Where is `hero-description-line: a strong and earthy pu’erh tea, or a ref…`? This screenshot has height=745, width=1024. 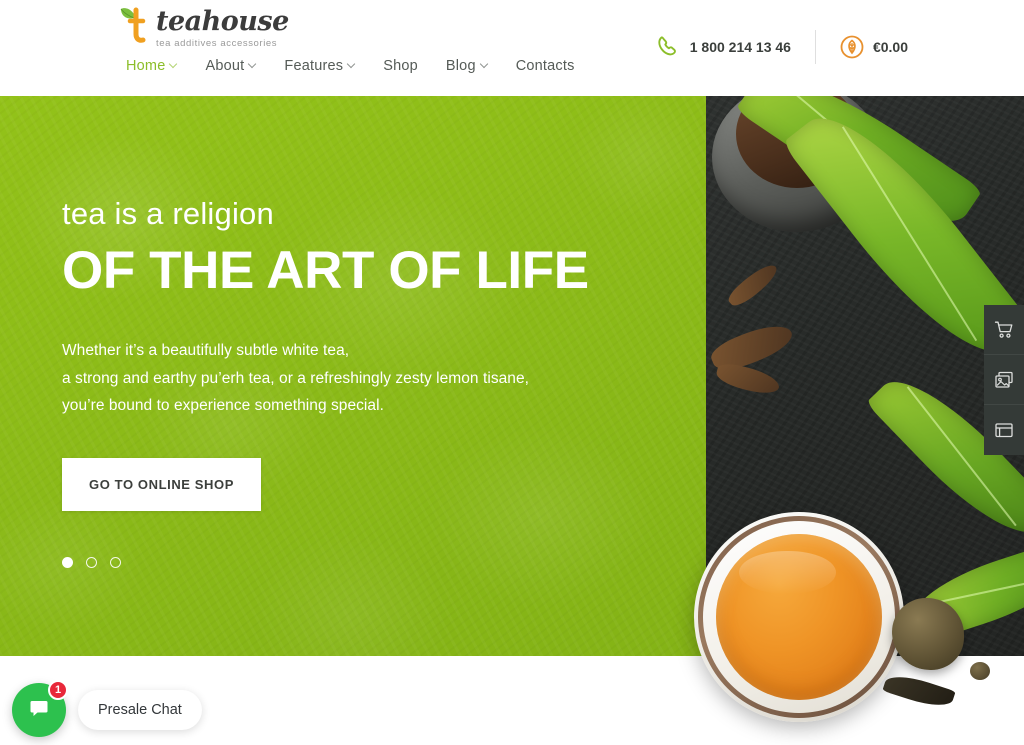
hero-description-line: a strong and earthy pu’erh tea, or a ref… is located at coordinates (295, 378).